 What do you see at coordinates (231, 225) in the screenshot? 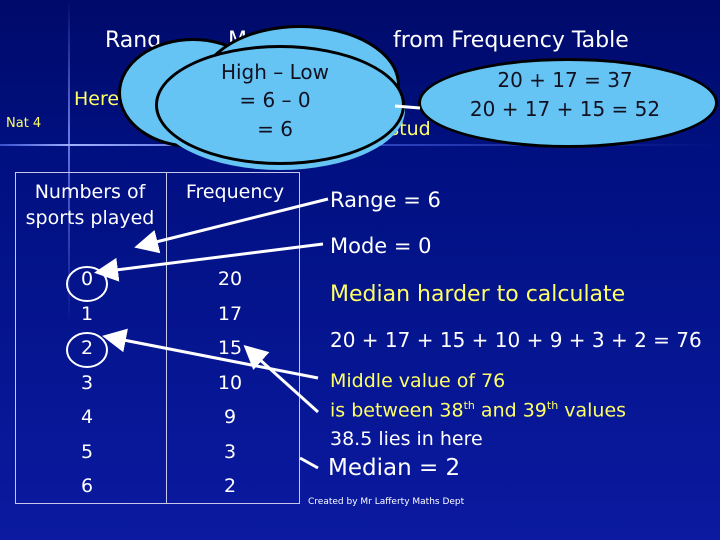
I see `arrow-range` at bounding box center [231, 225].